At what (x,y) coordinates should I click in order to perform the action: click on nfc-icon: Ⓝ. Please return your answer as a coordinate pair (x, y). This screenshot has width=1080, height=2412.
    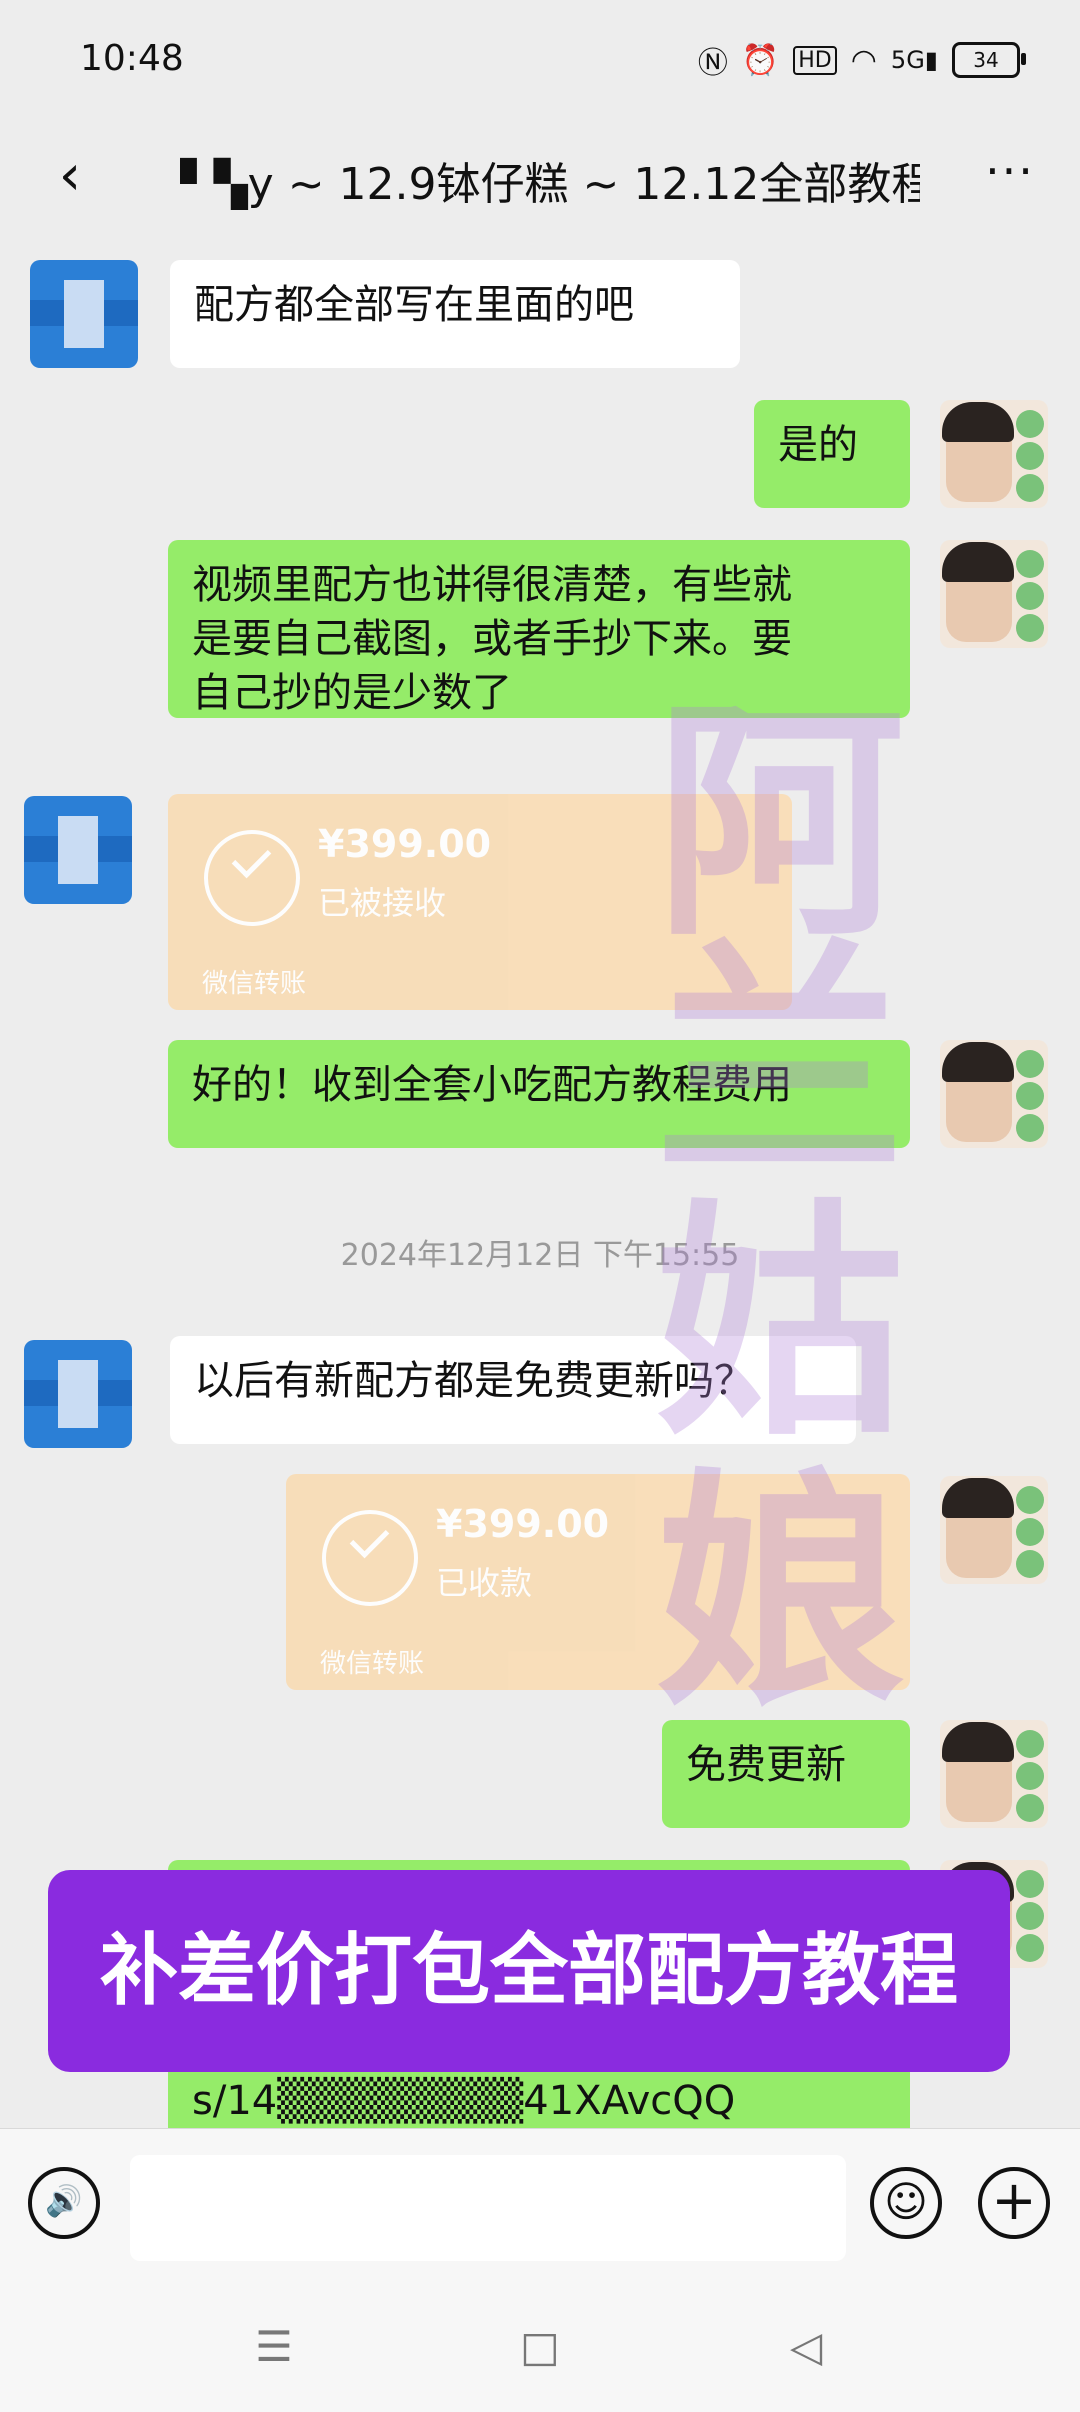
    Looking at the image, I should click on (712, 63).